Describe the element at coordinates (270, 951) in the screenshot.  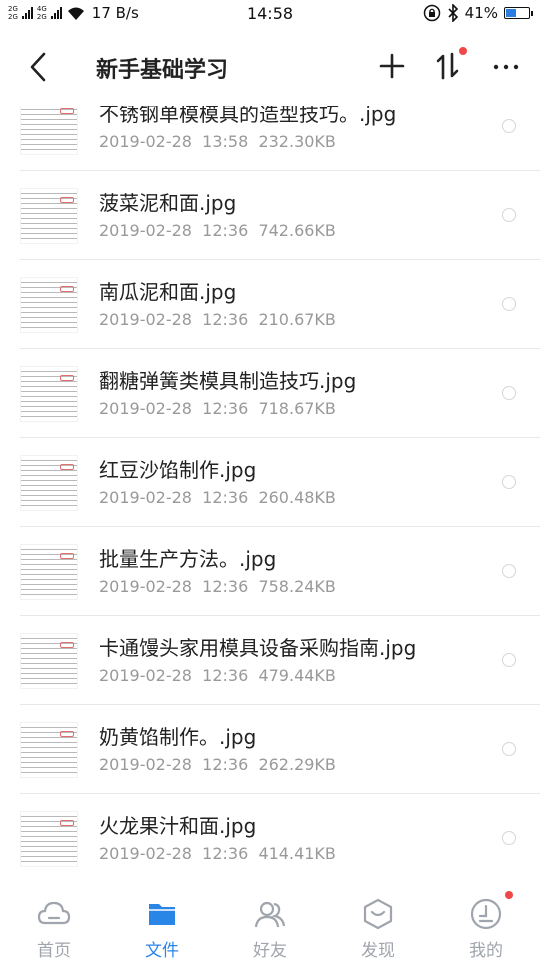
I see `nav-friends-label: 好友` at that location.